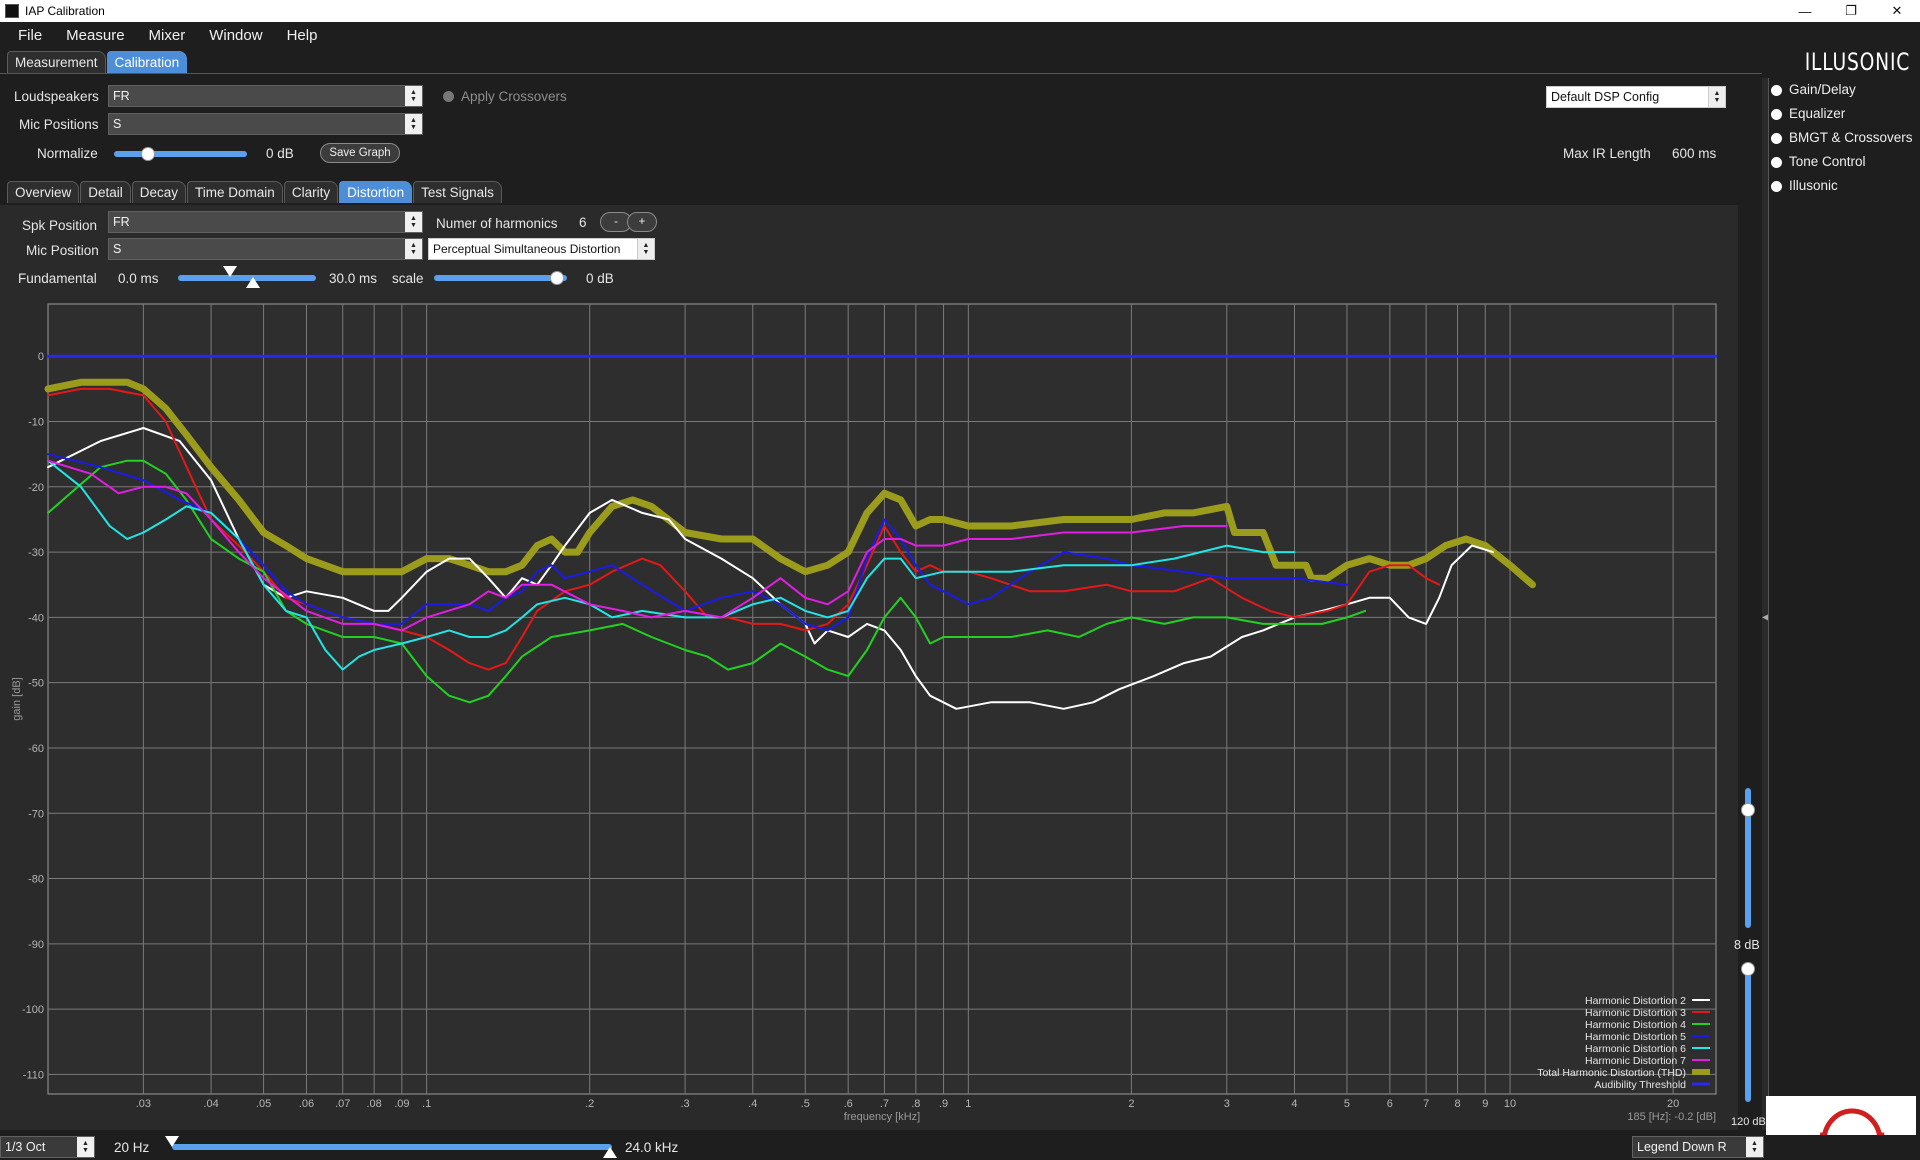 The width and height of the screenshot is (1920, 1160). What do you see at coordinates (1805, 11) in the screenshot?
I see `minimize-button: —` at bounding box center [1805, 11].